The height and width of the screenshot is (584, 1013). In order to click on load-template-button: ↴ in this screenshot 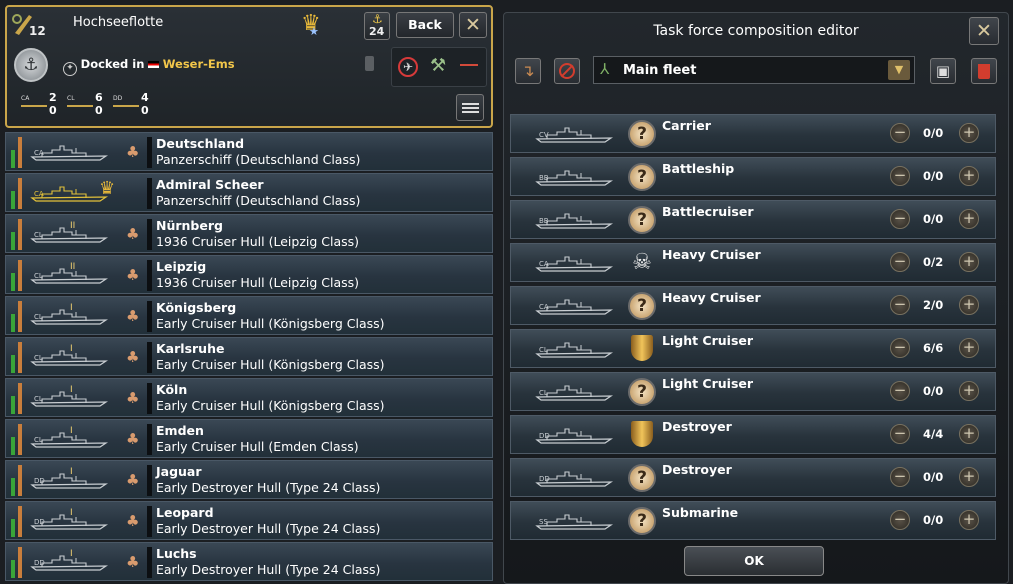, I will do `click(528, 71)`.